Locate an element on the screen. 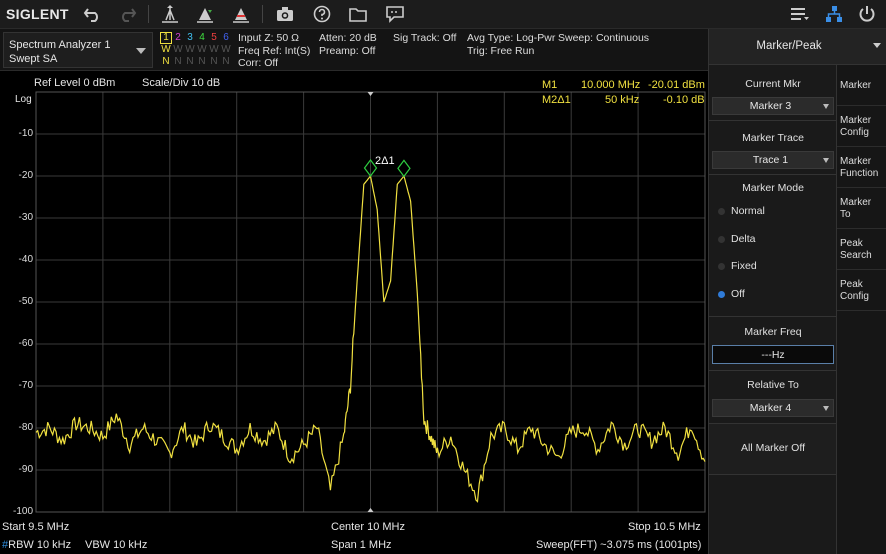  radio-label: Fixed is located at coordinates (744, 266).